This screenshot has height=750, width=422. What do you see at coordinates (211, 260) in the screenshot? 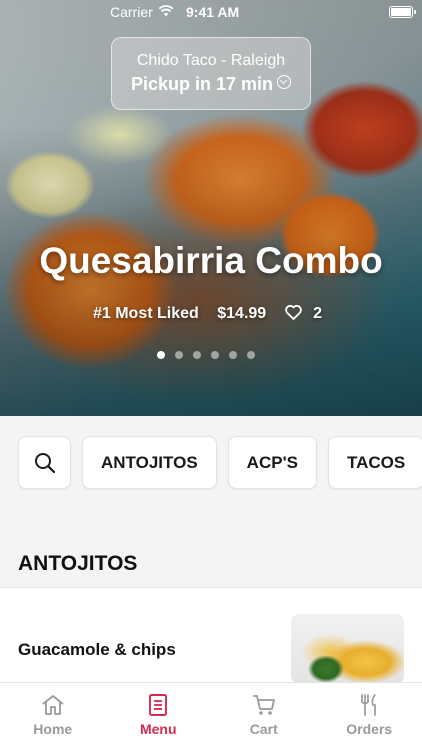
I see `featured-item-title: Quesabirria Combo` at bounding box center [211, 260].